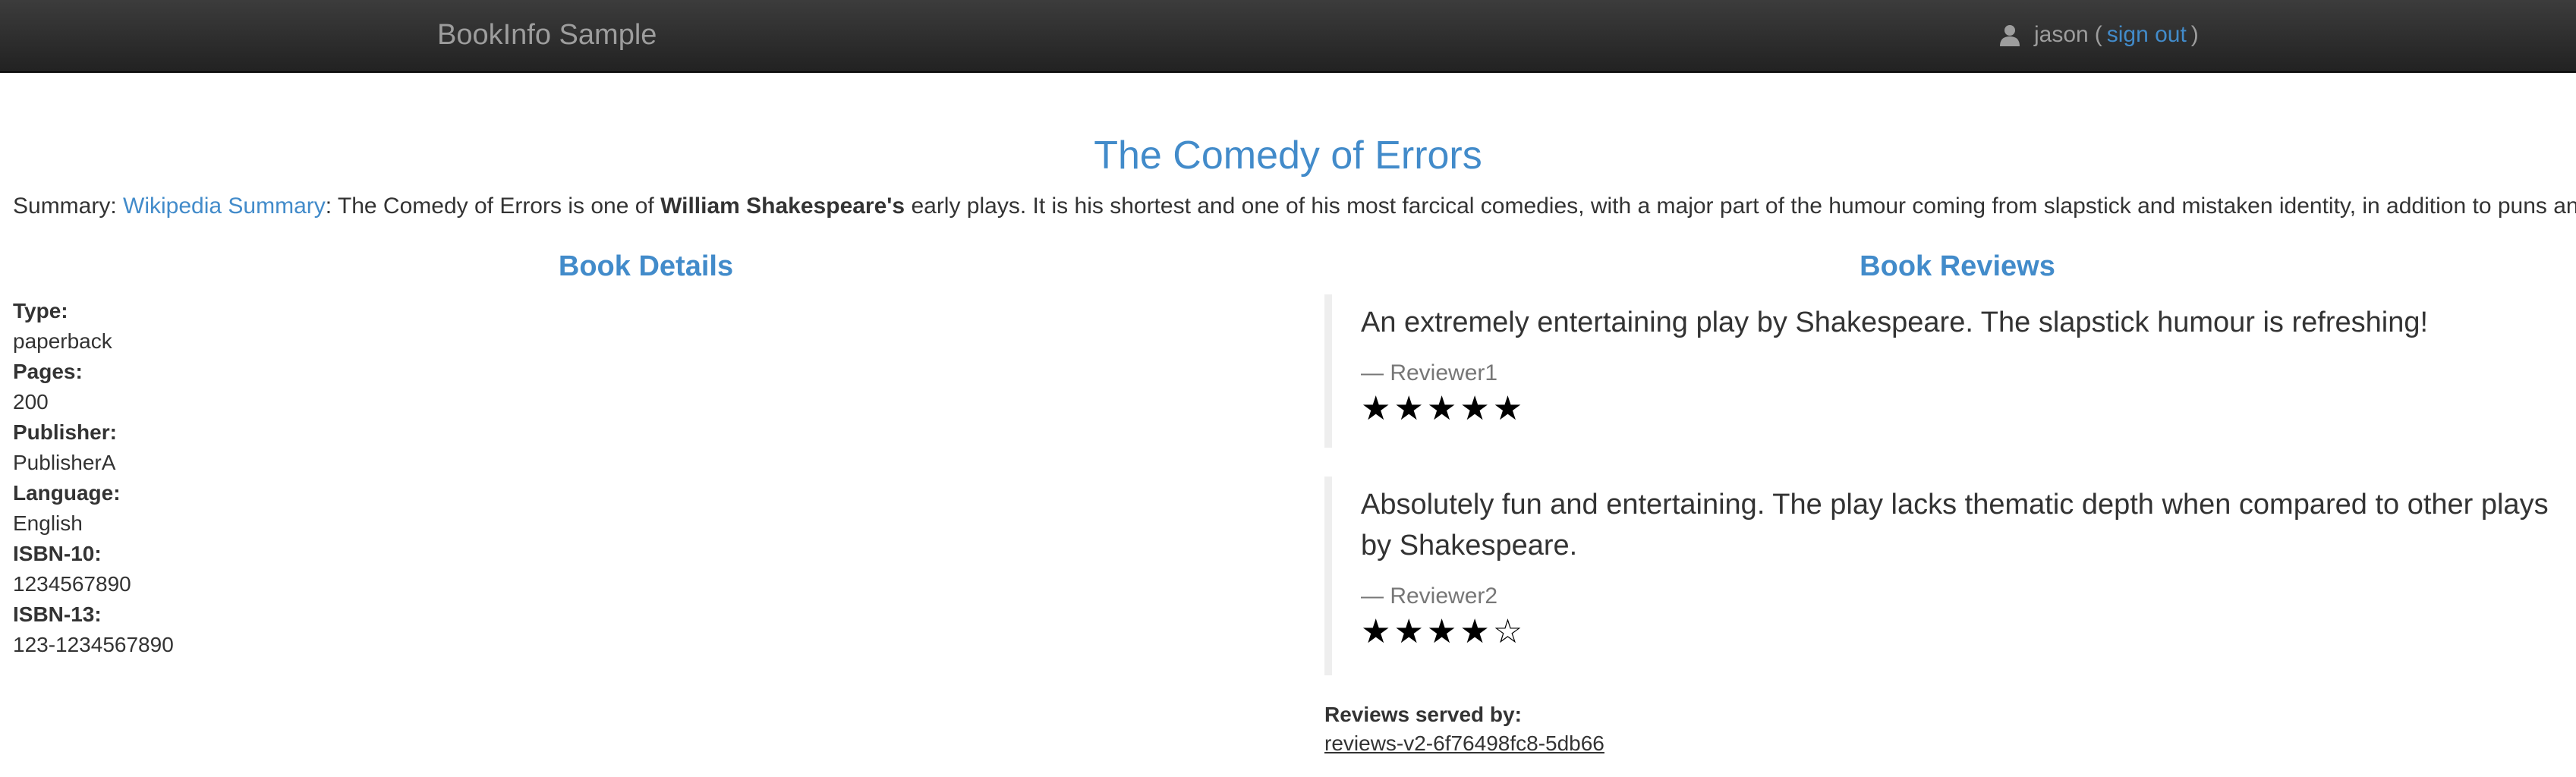 This screenshot has width=2576, height=777. I want to click on reviews-served-by-label: Reviews served by:, so click(1423, 714).